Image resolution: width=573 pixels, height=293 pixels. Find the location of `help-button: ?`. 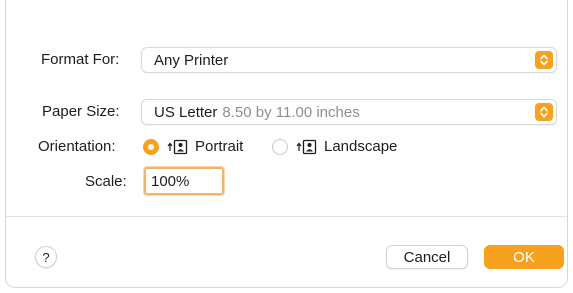

help-button: ? is located at coordinates (46, 257).